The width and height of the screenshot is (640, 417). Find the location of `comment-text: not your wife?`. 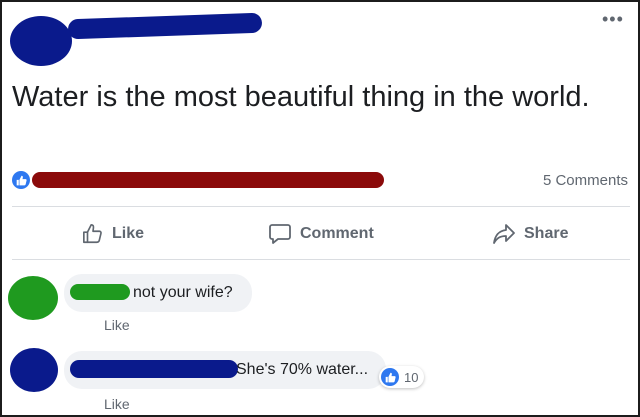

comment-text: not your wife? is located at coordinates (183, 292).